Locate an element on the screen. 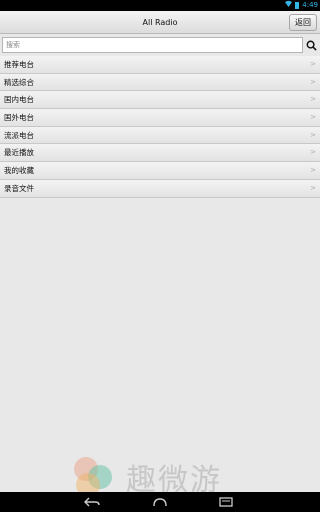 This screenshot has width=320, height=512. search-bar is located at coordinates (160, 45).